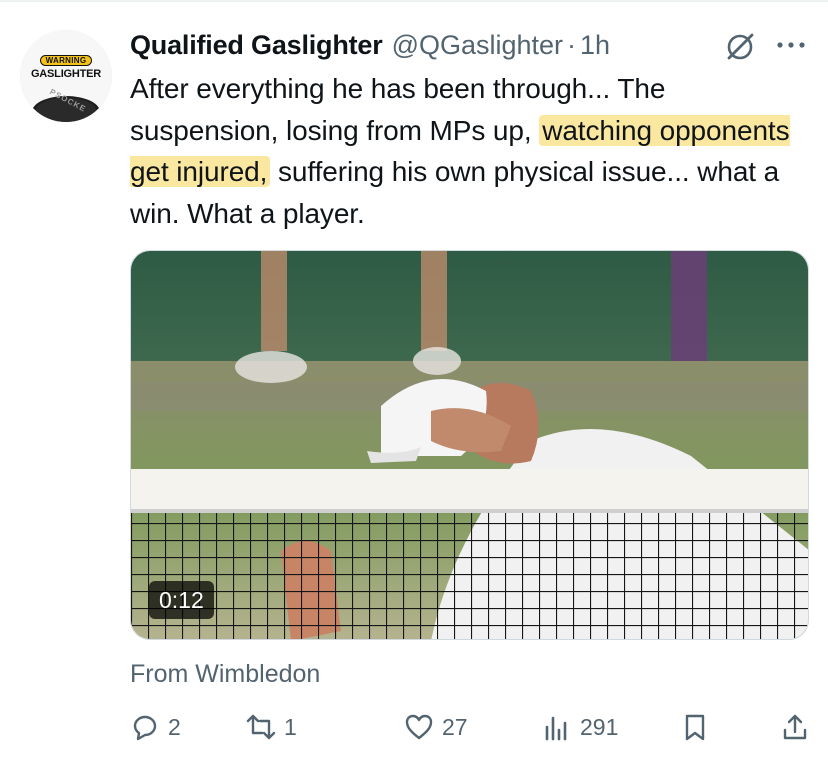  Describe the element at coordinates (556, 728) in the screenshot. I see `views-icon` at that location.